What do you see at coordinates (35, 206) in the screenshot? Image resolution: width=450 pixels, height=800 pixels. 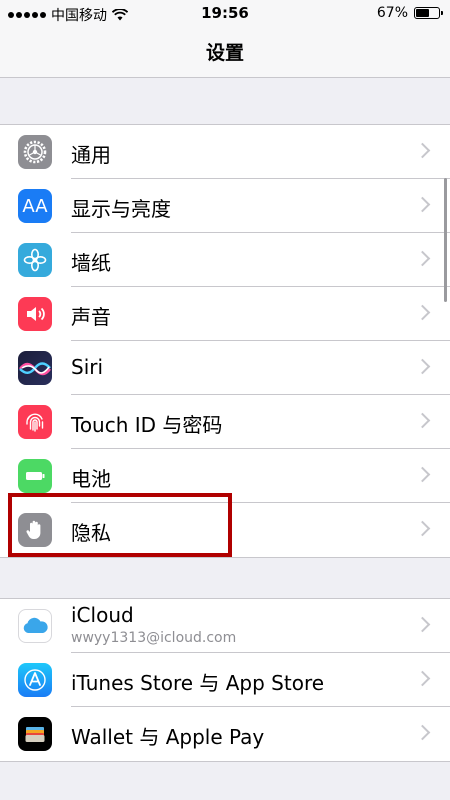 I see `aa-icon: AA` at bounding box center [35, 206].